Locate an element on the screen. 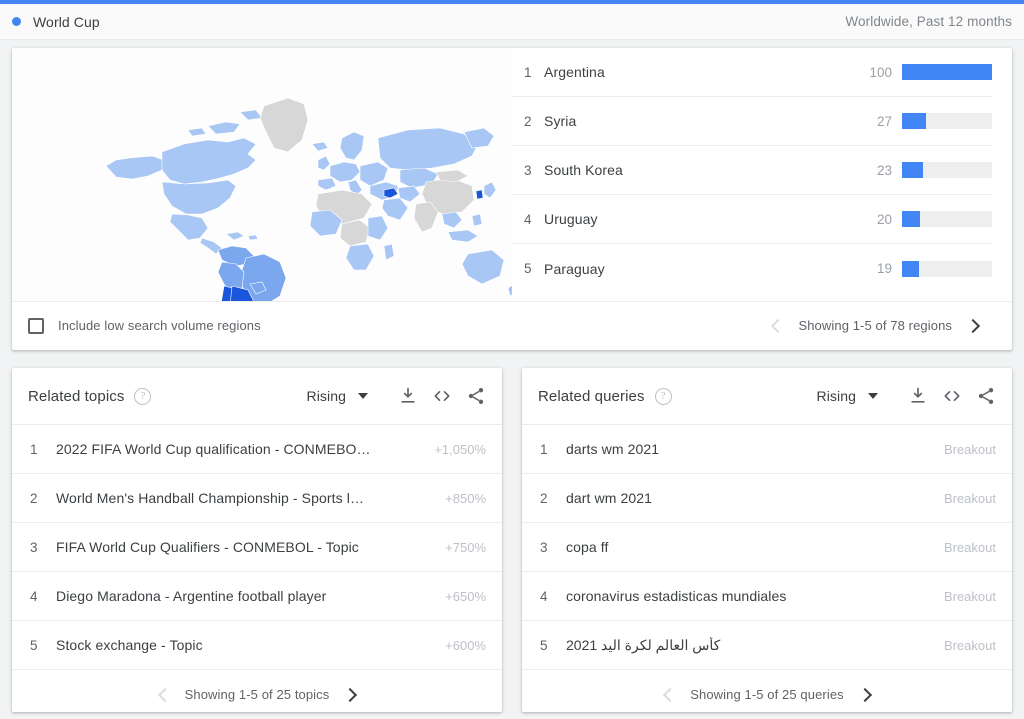  item-label: darts wm 2021 is located at coordinates (755, 449).